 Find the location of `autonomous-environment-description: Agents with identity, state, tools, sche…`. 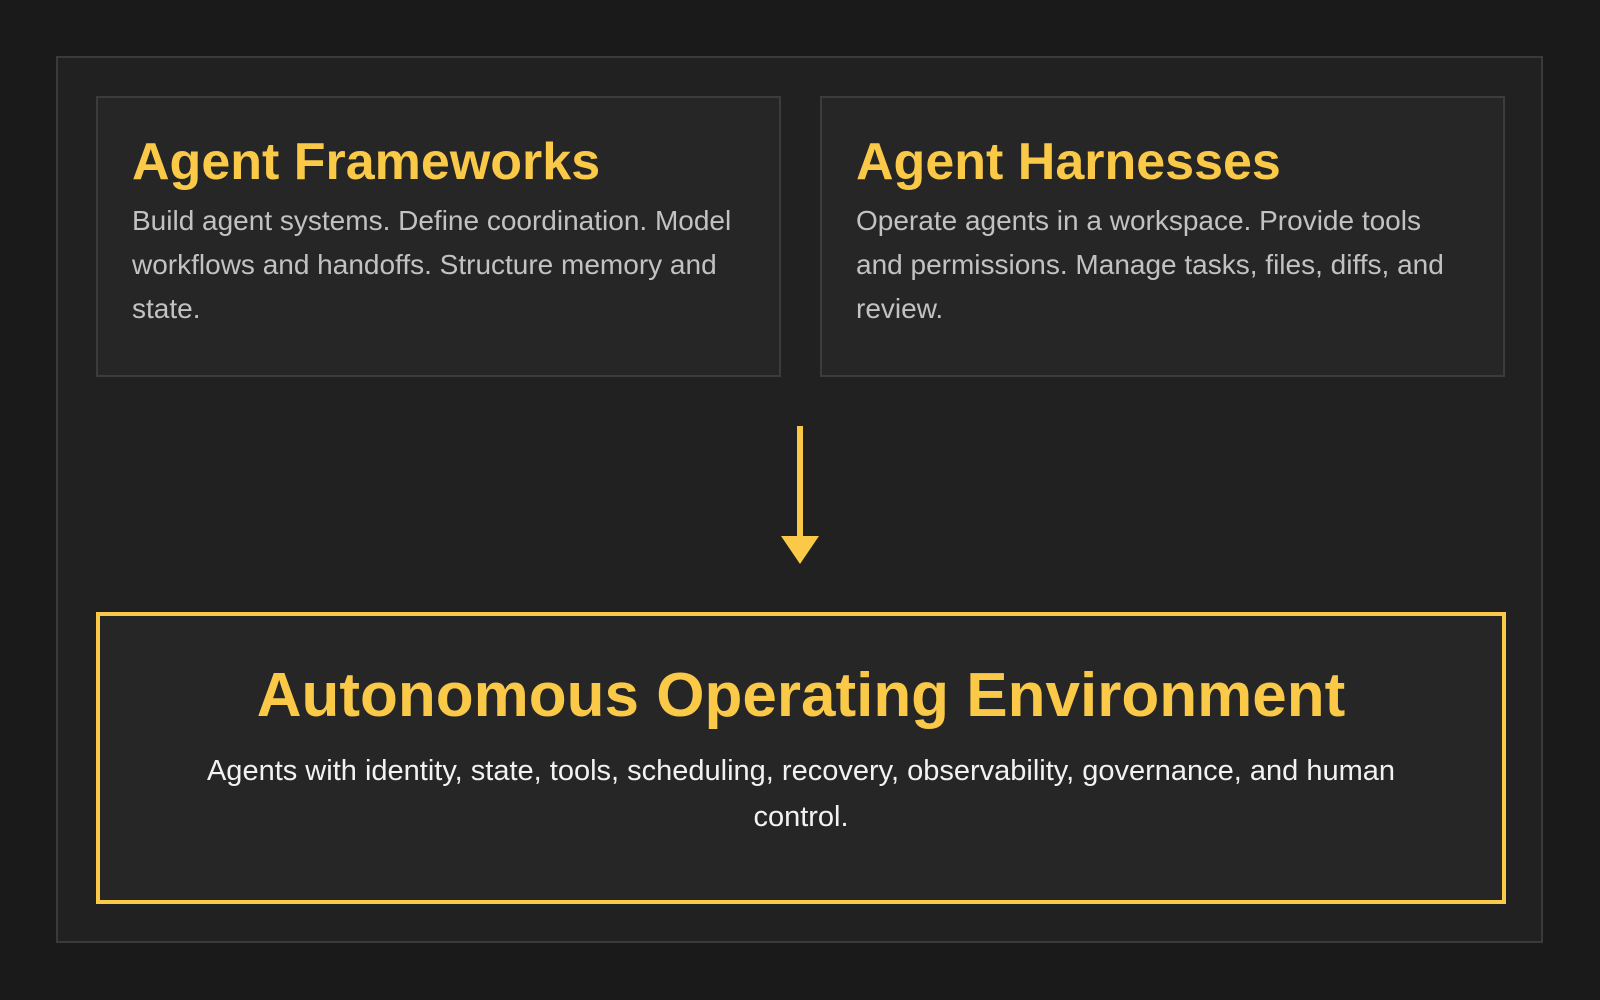

autonomous-environment-description: Agents with identity, state, tools, sche… is located at coordinates (801, 794).